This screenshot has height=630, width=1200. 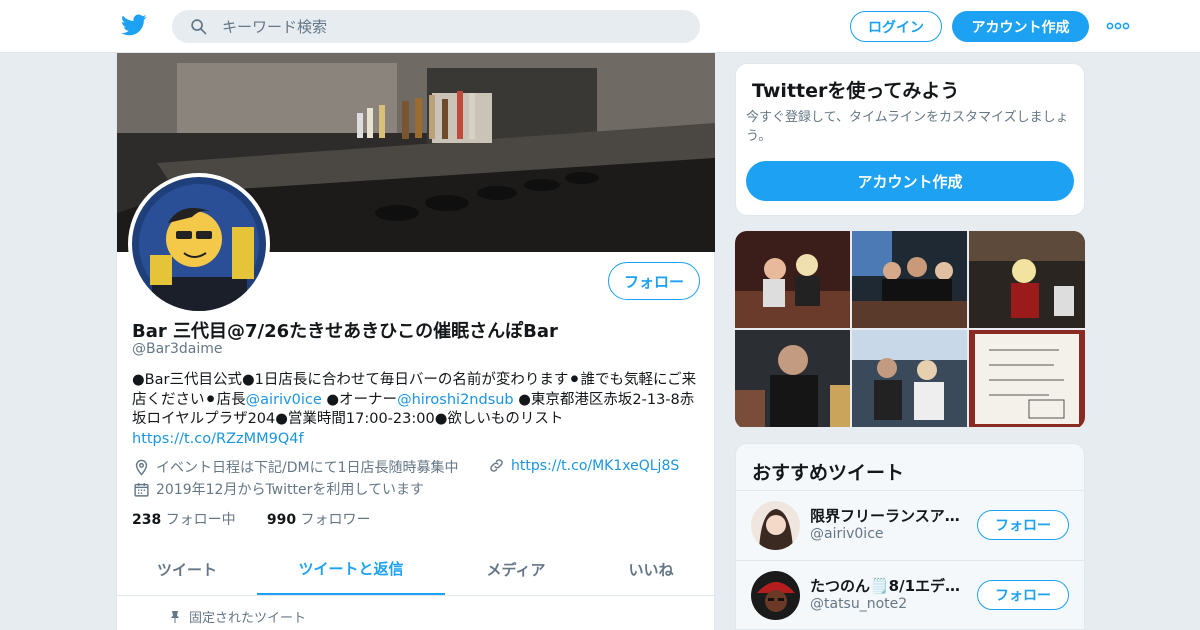 I want to click on recommended-title: おすすめツイート, so click(x=828, y=473).